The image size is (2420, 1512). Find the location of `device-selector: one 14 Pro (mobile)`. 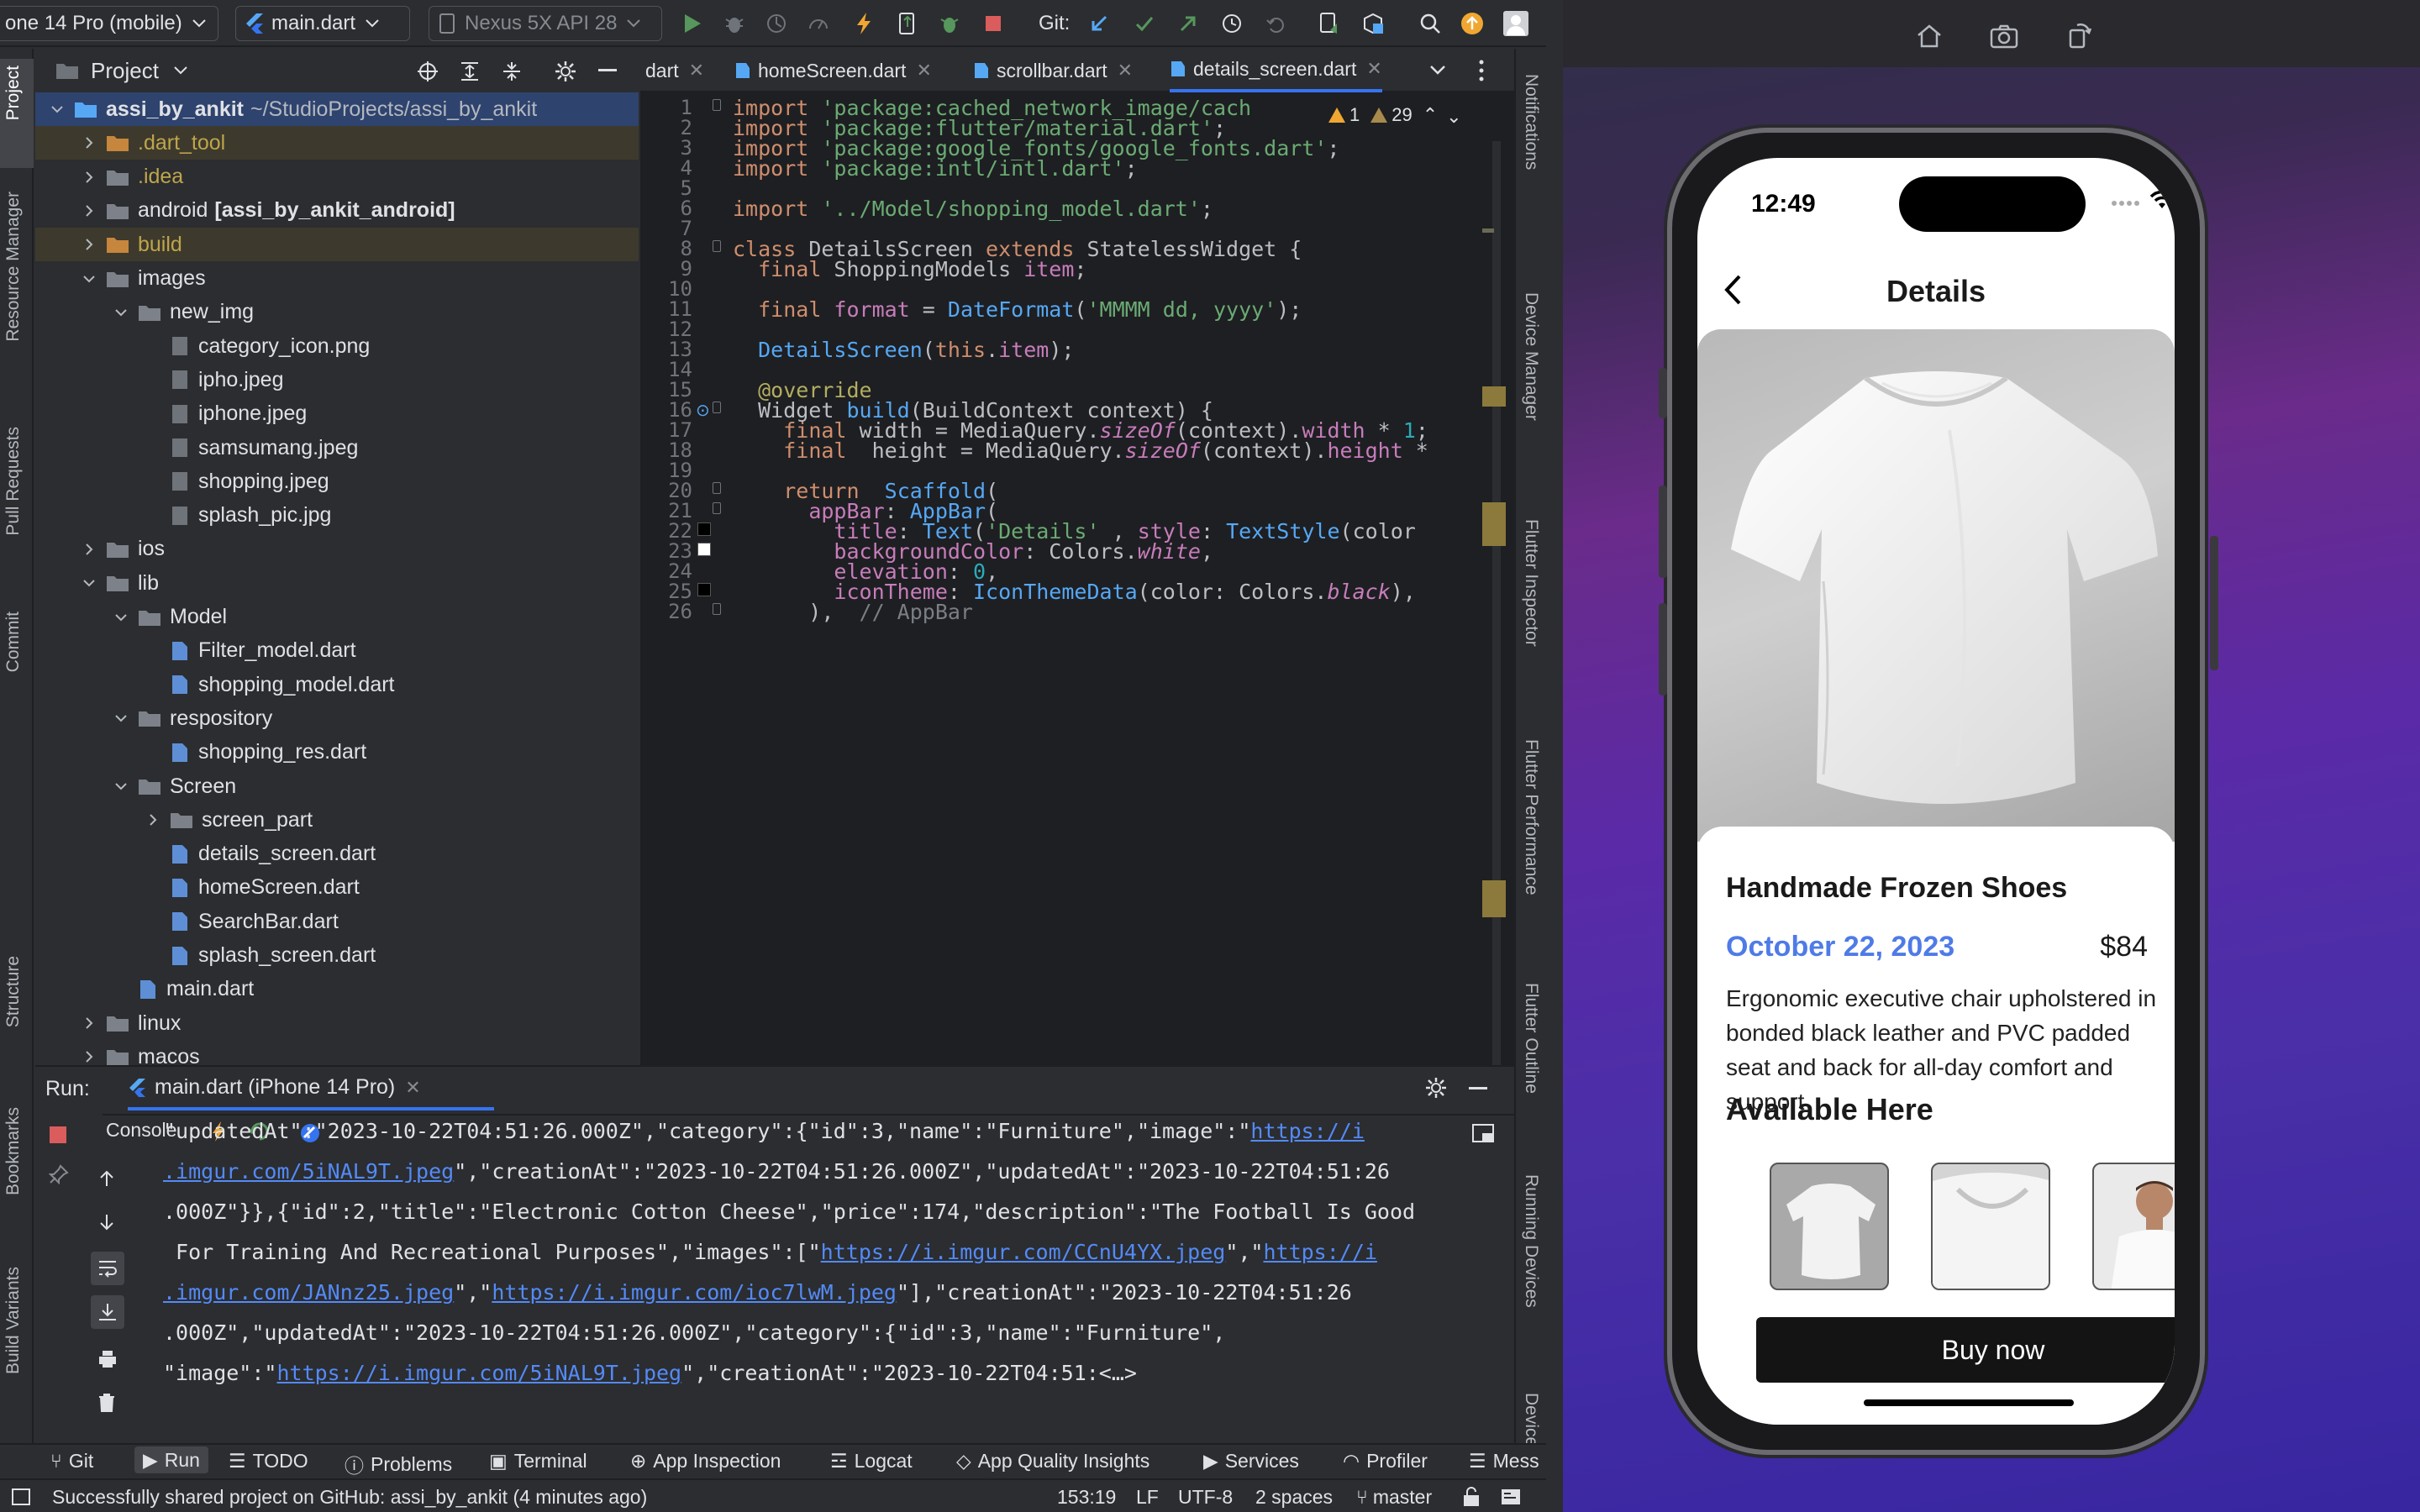

device-selector: one 14 Pro (mobile) is located at coordinates (109, 23).